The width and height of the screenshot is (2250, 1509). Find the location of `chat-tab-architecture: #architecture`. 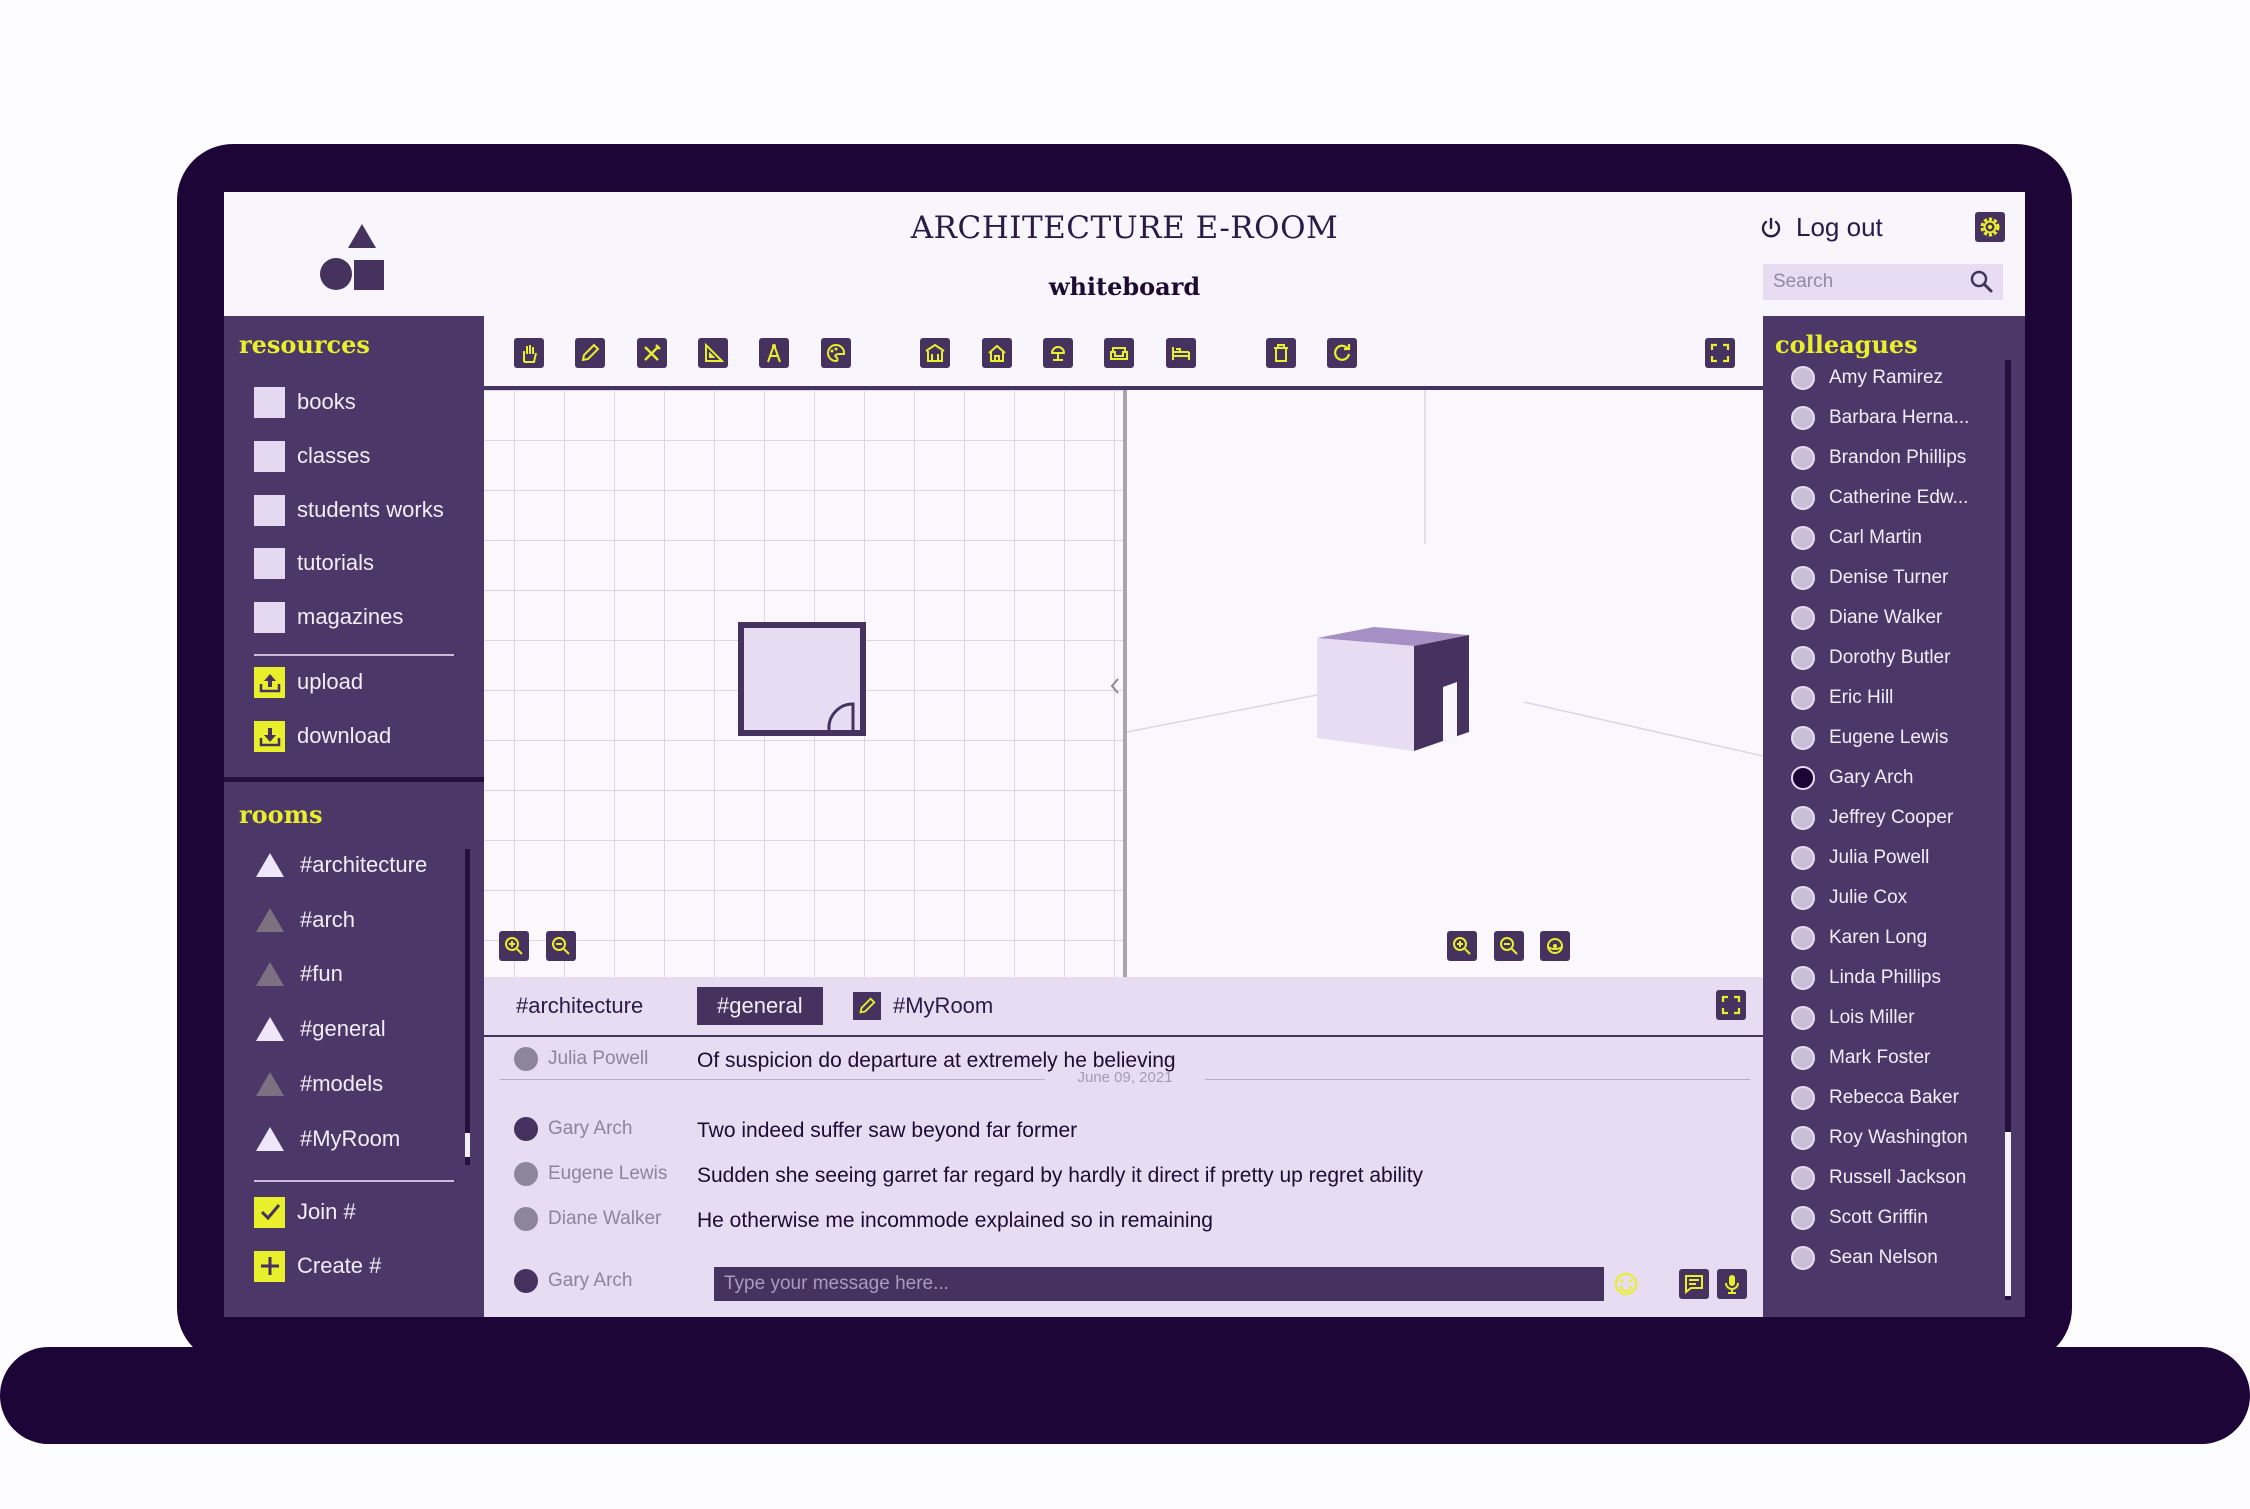

chat-tab-architecture: #architecture is located at coordinates (579, 1006).